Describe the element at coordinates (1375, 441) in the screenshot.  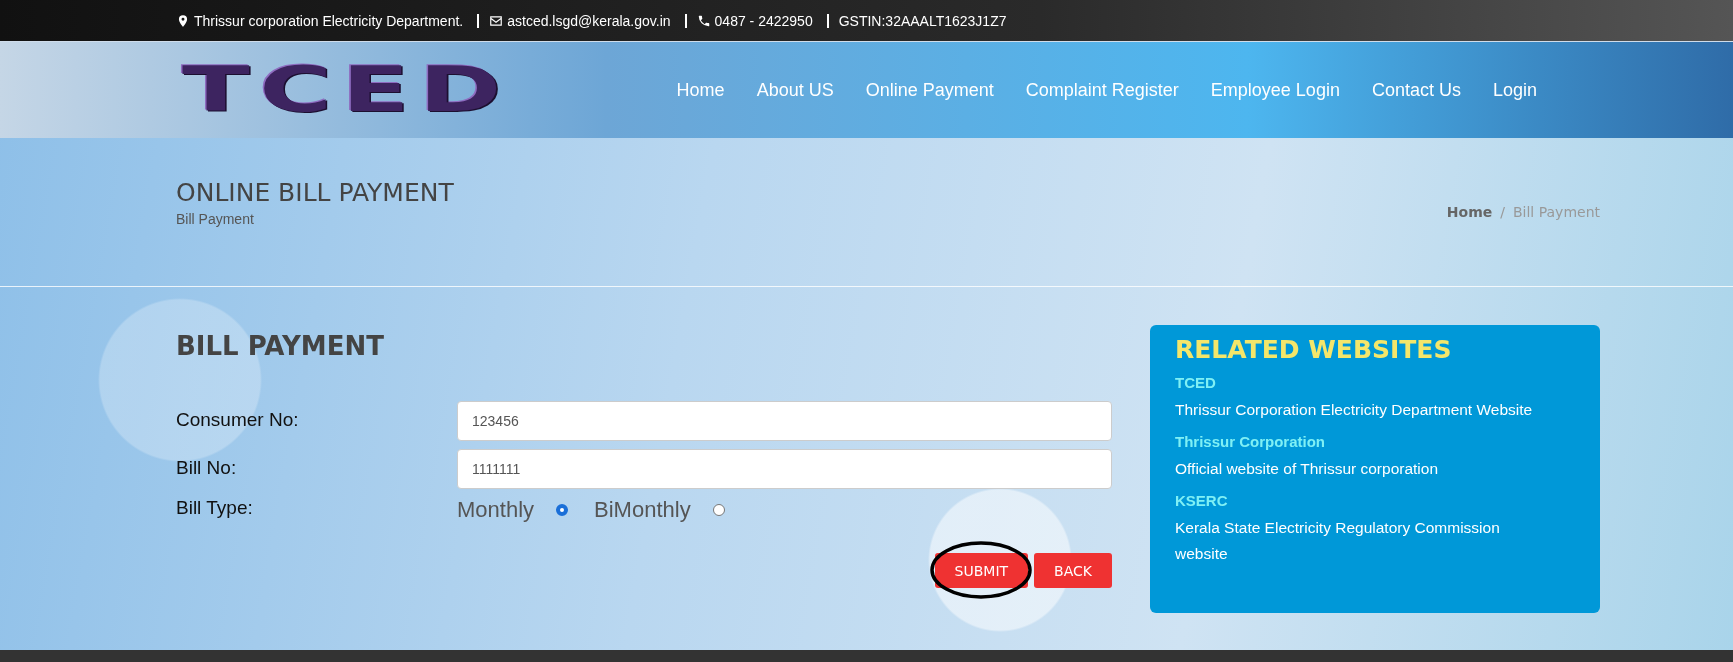
I see `website-link: Thrissur Corporation` at that location.